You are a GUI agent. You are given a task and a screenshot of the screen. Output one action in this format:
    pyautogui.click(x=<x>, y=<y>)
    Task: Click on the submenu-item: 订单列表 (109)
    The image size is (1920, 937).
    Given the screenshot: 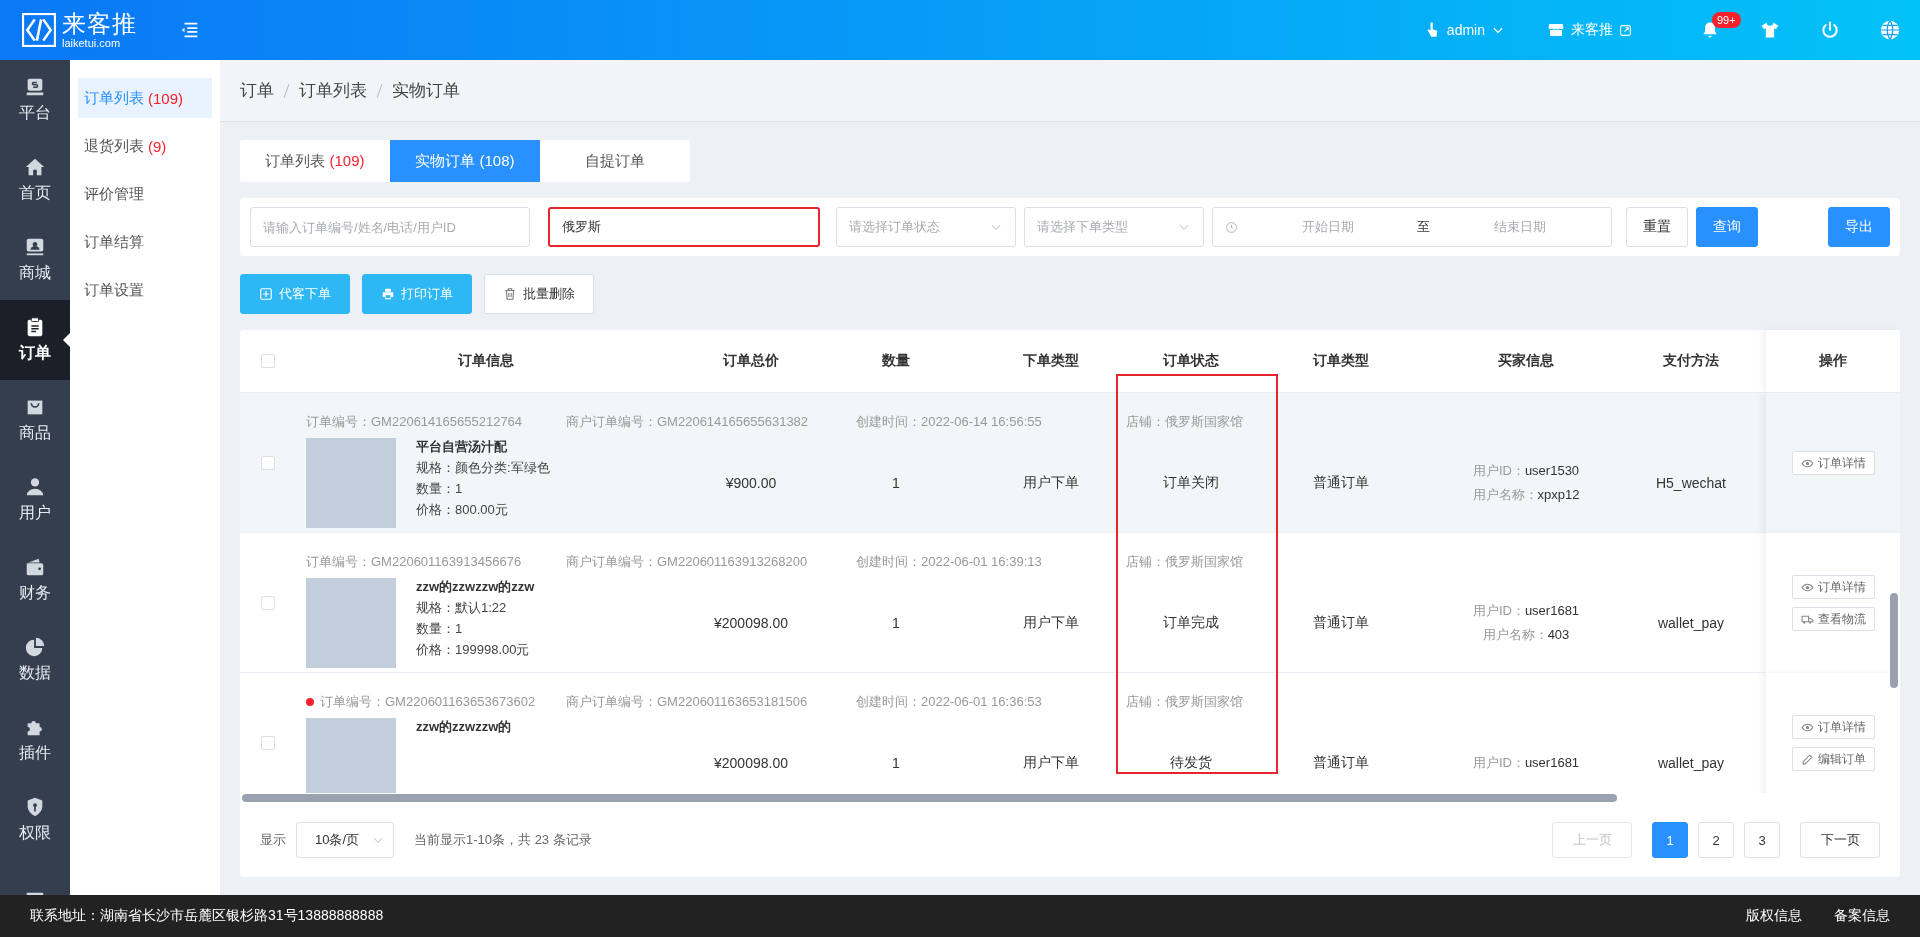 What is the action you would take?
    pyautogui.click(x=145, y=98)
    